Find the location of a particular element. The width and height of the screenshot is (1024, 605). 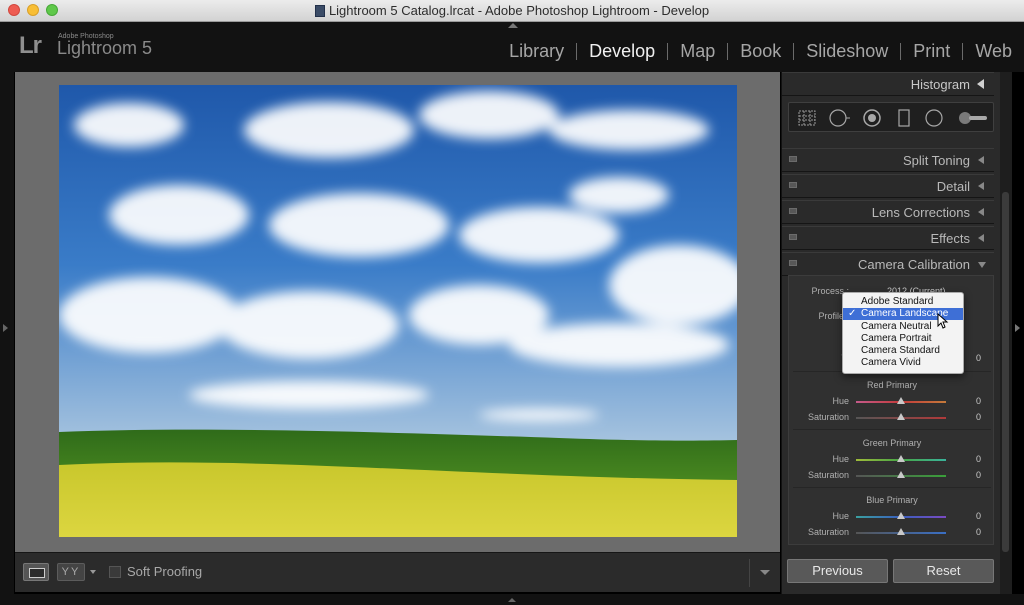

develop-tool-strip is located at coordinates (891, 117).